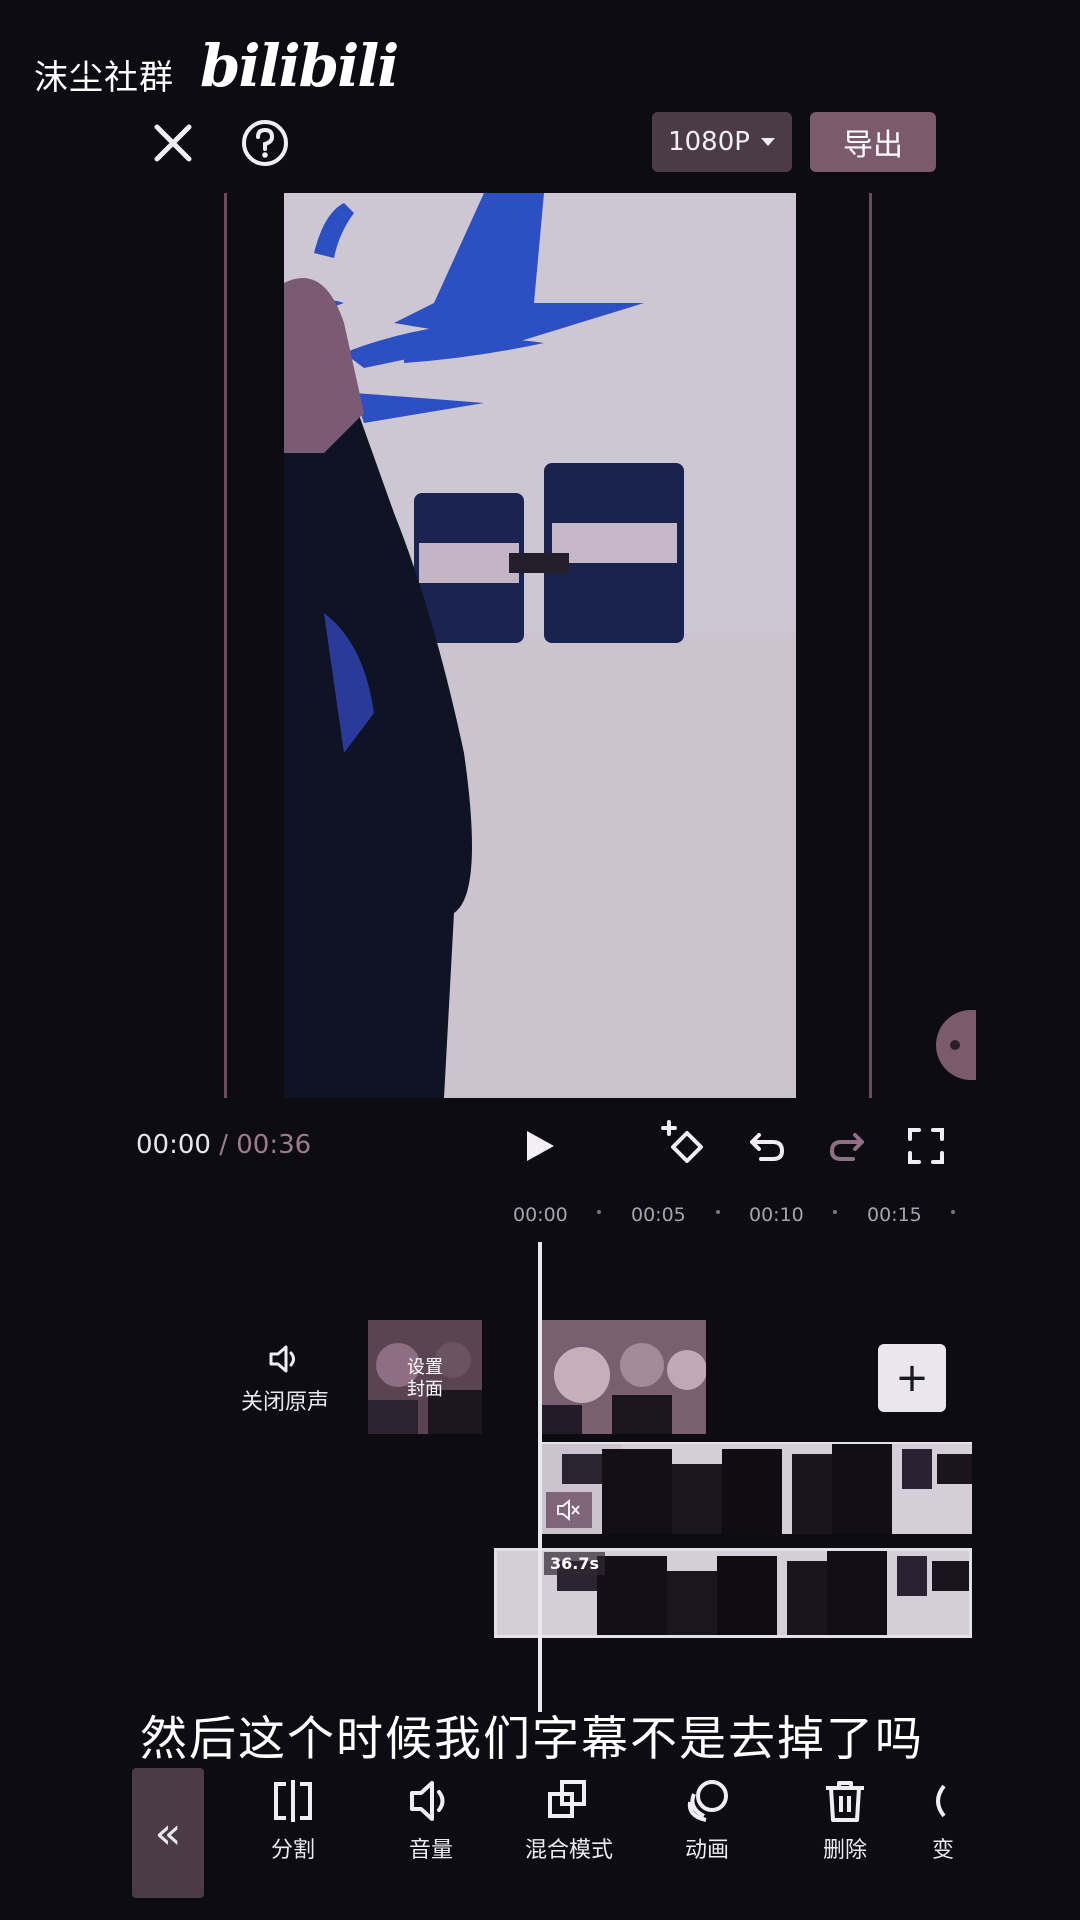 The height and width of the screenshot is (1920, 1080). I want to click on undo-icon, so click(767, 1147).